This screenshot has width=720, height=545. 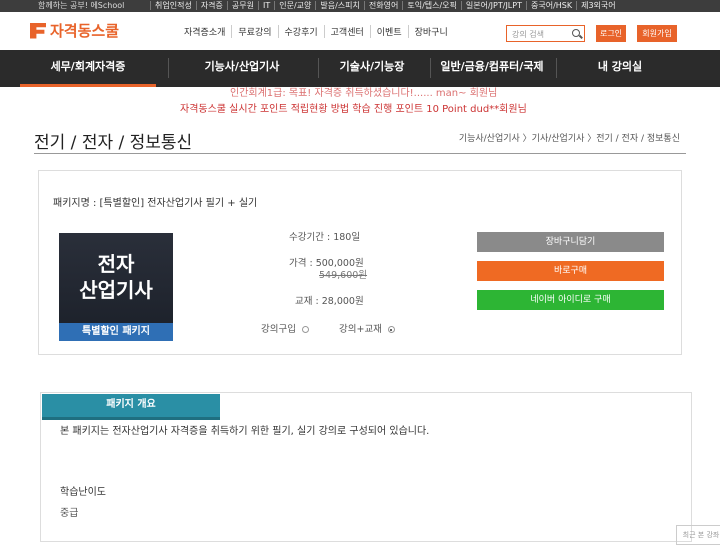 What do you see at coordinates (81, 5) in the screenshot?
I see `top-slogan: 함께하는 공부! 에School` at bounding box center [81, 5].